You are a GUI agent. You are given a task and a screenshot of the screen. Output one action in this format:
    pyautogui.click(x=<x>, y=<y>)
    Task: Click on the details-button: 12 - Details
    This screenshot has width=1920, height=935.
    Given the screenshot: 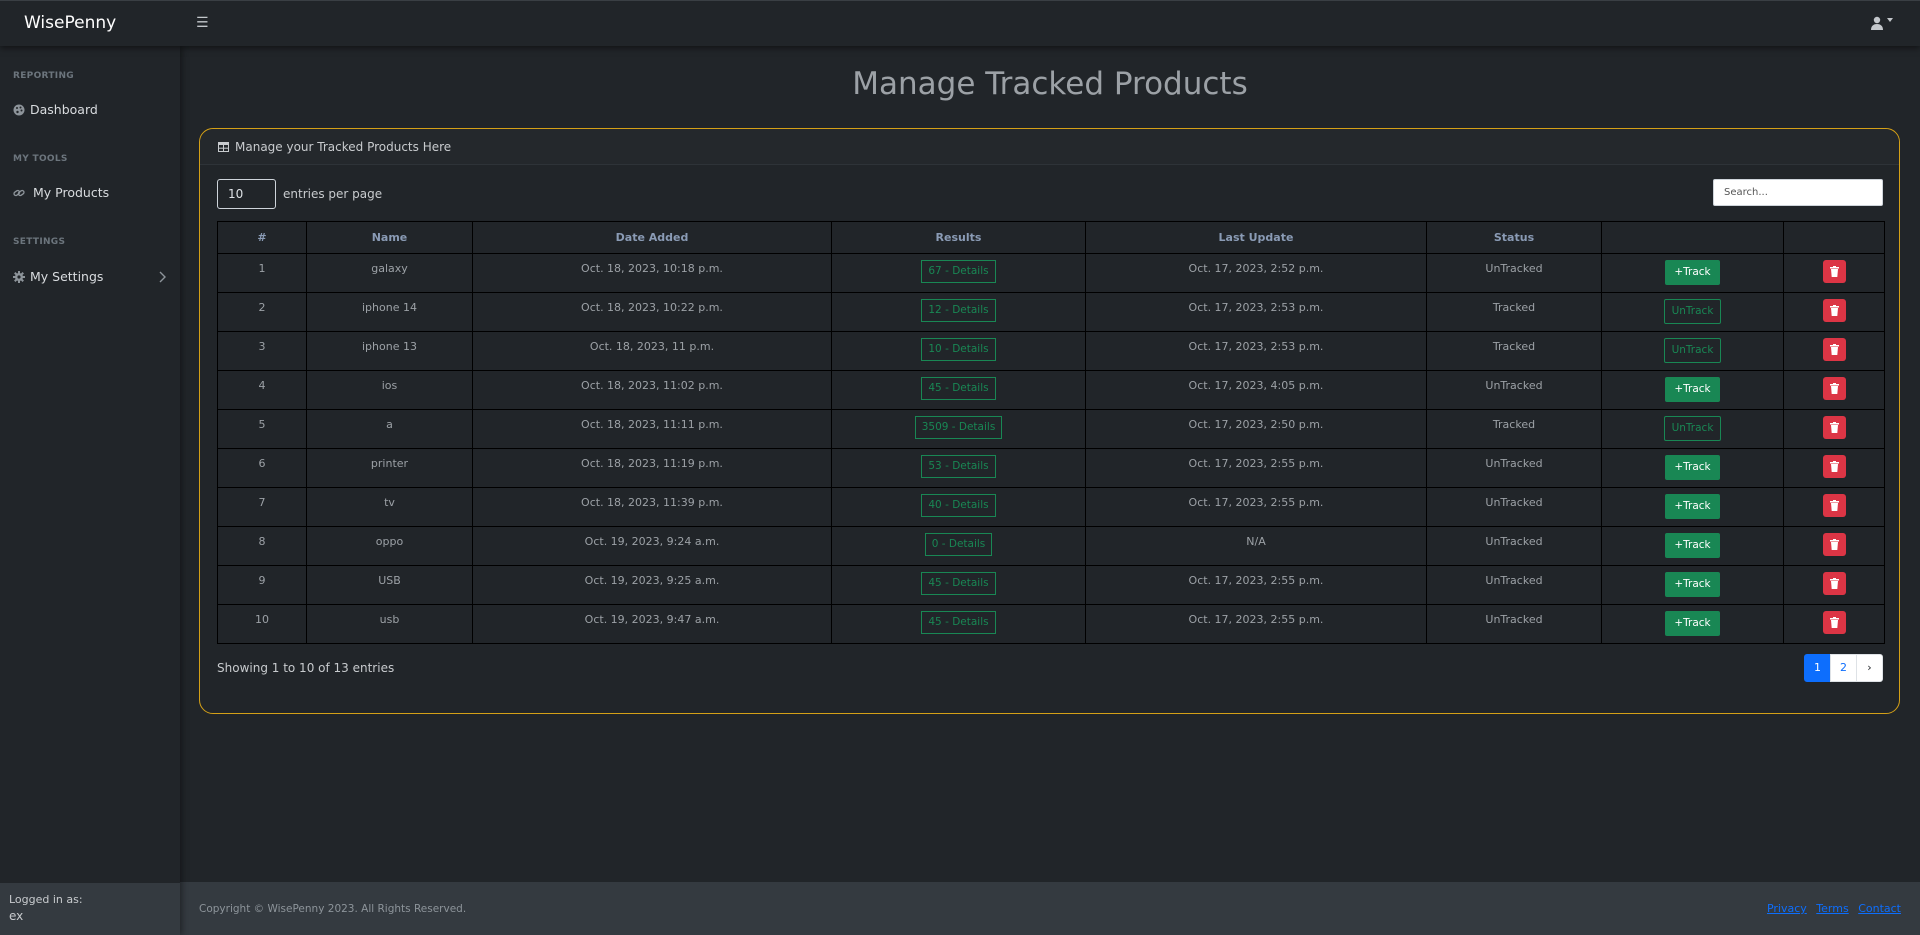 What is the action you would take?
    pyautogui.click(x=958, y=310)
    